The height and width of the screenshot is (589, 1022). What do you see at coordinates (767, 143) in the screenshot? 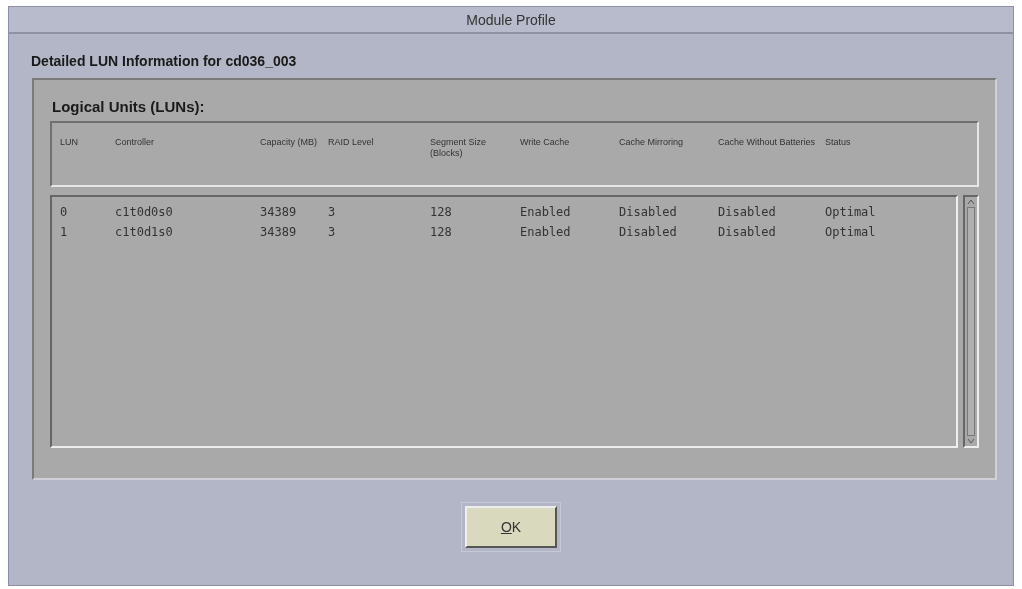
I see `column-header: Cache Without Batteries` at bounding box center [767, 143].